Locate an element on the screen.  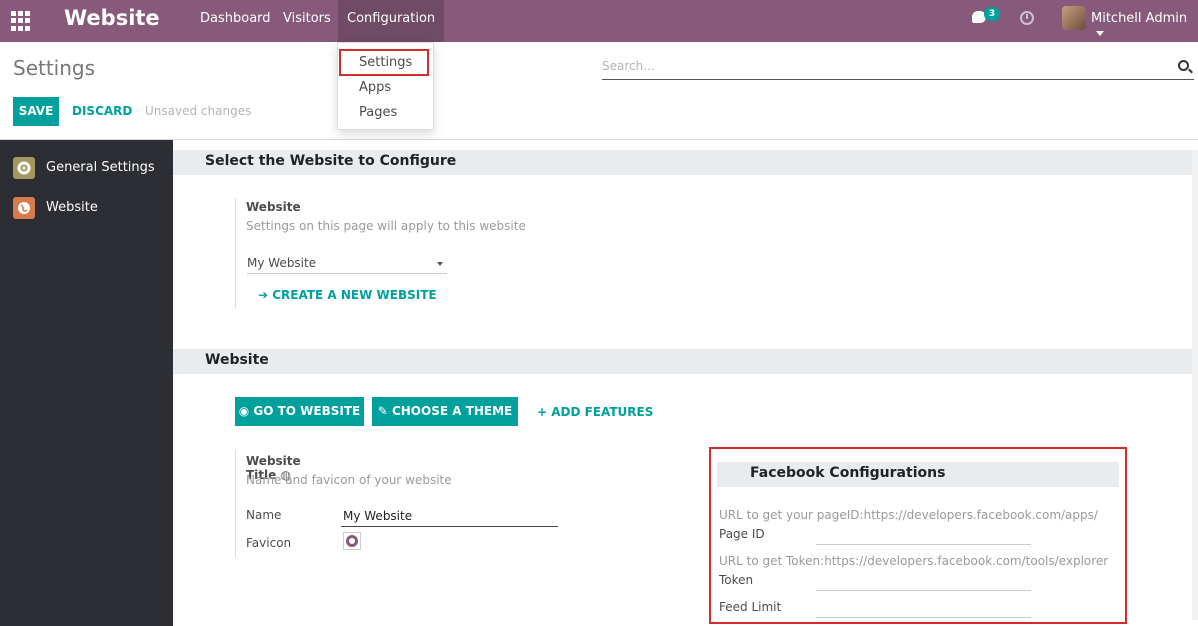
globe-icon: ◉ is located at coordinates (246, 411).